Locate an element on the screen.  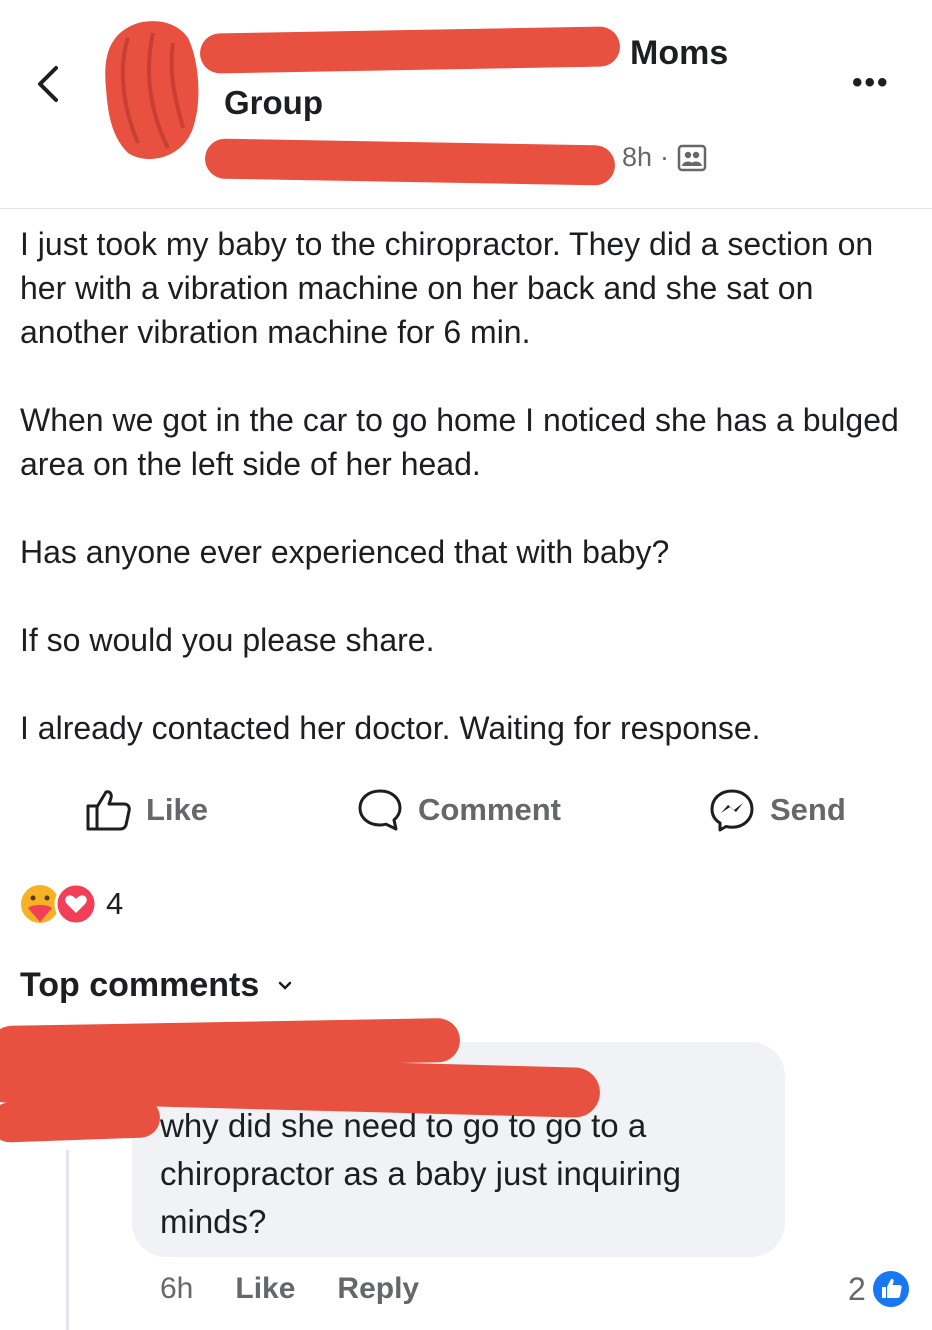
comment-reply-button: Reply is located at coordinates (378, 1289).